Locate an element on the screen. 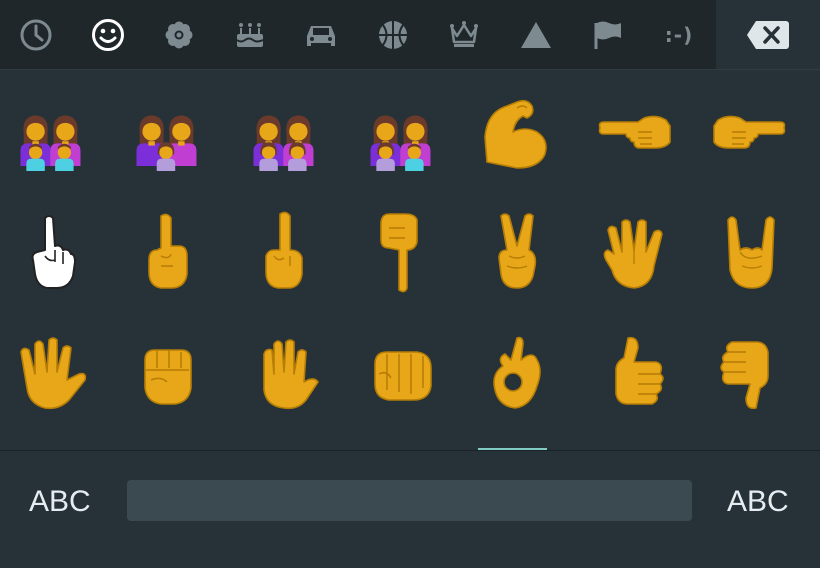  clock-icon is located at coordinates (36, 35).